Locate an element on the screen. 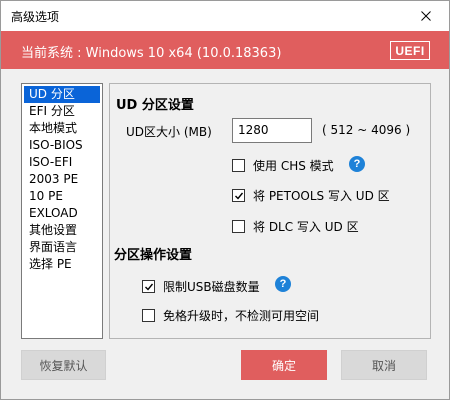 The image size is (450, 400). ud-size-range: ( 512 ~ 4096 ) is located at coordinates (366, 130).